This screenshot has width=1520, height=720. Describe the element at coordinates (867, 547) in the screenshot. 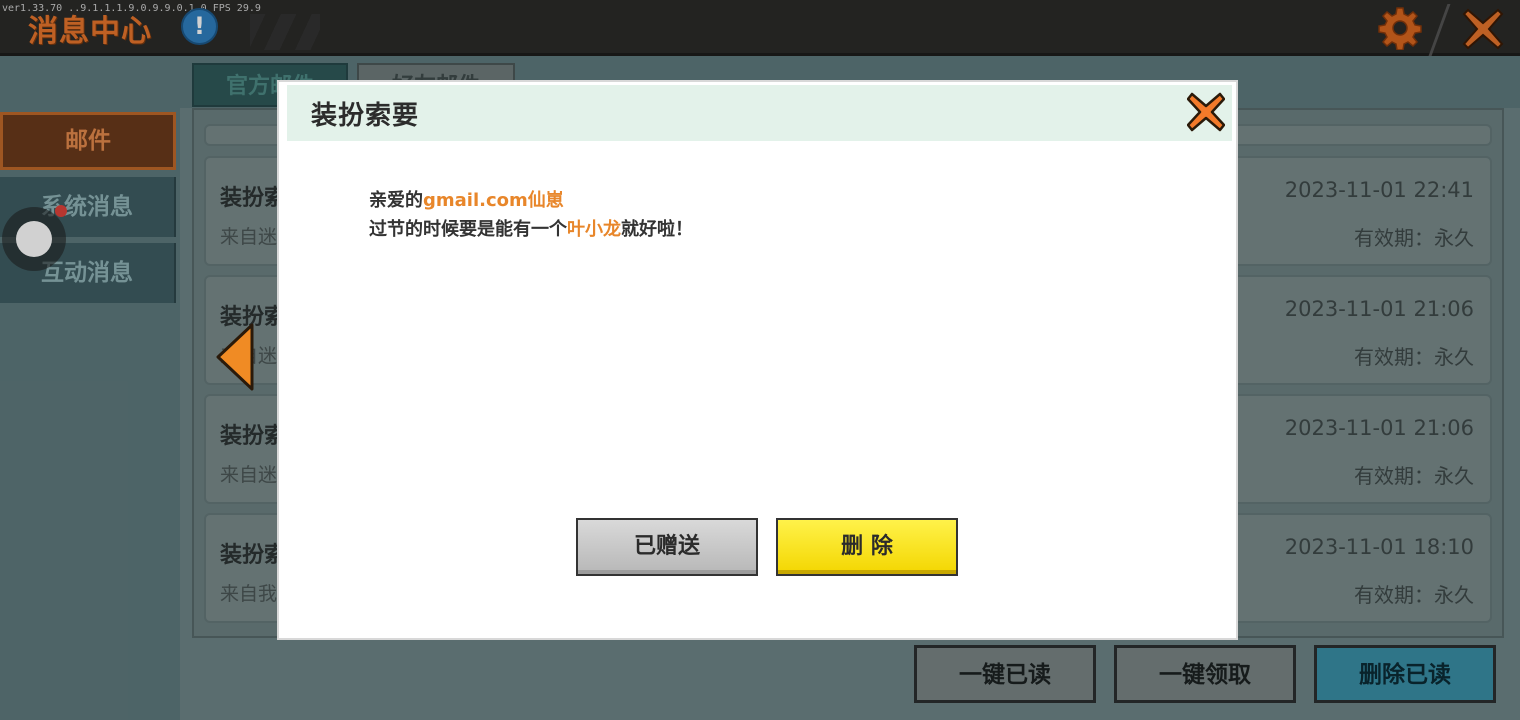

I see `delete-button: 删 除` at that location.